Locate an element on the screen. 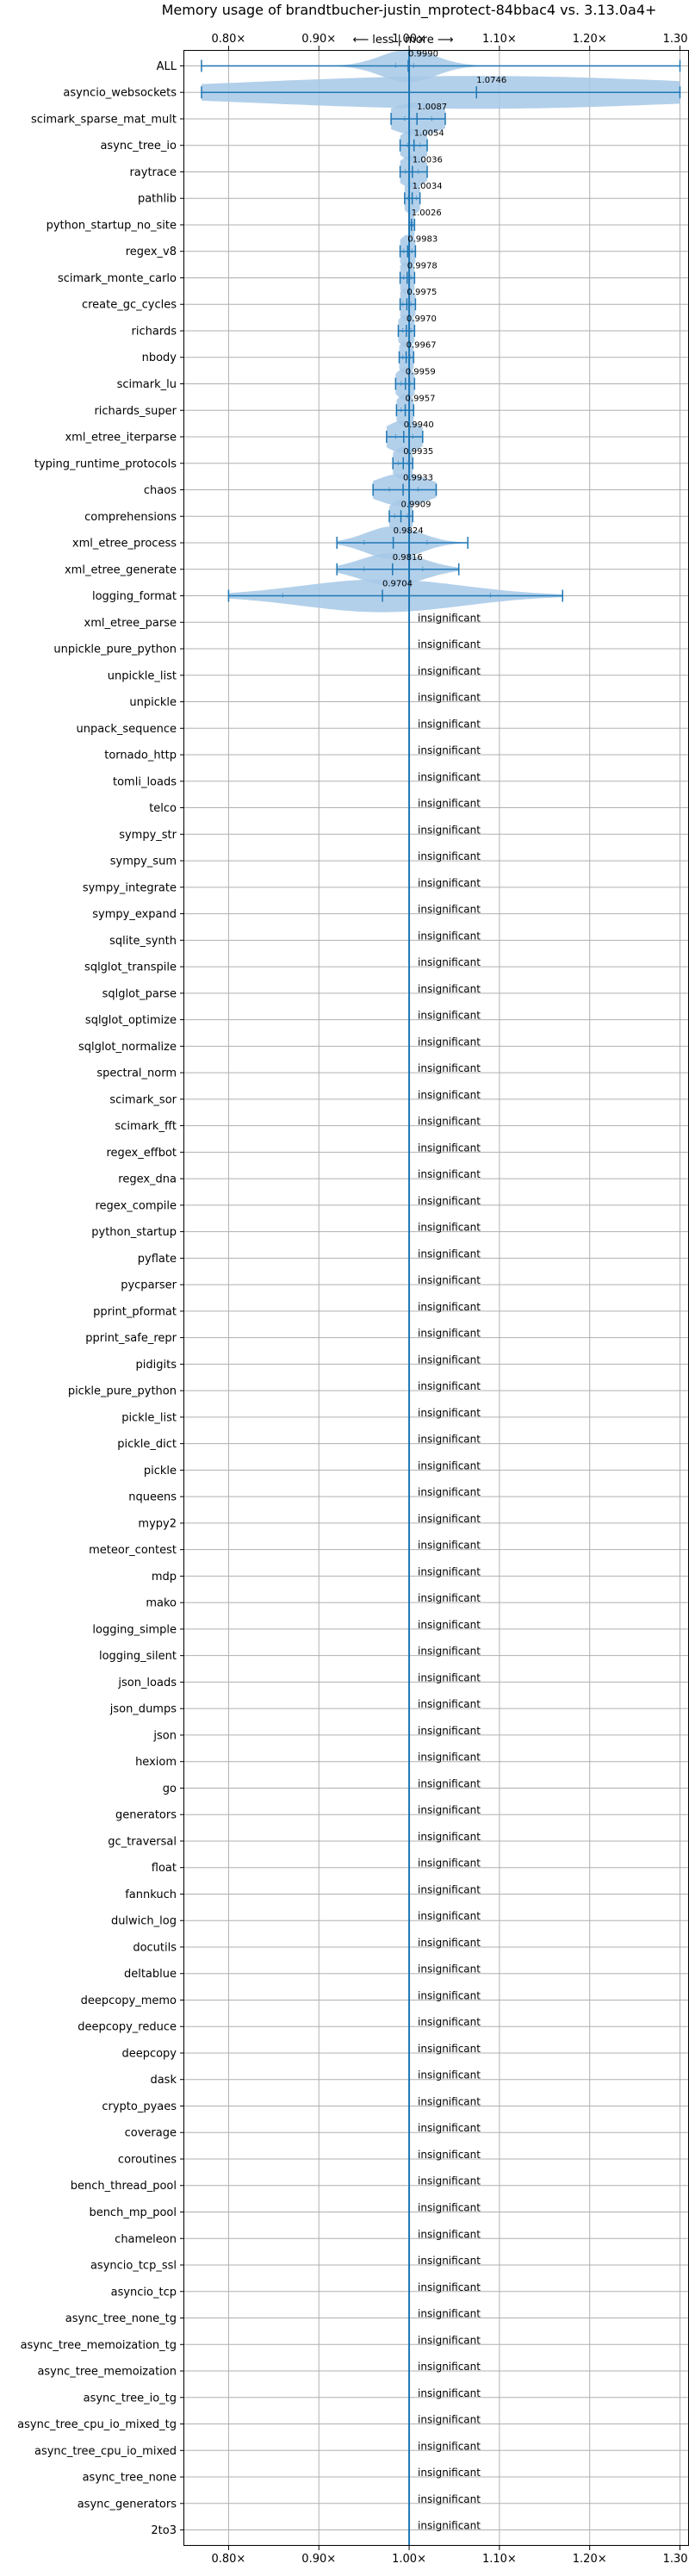 The width and height of the screenshot is (689, 2576). benchmark-label: richards is located at coordinates (154, 331).